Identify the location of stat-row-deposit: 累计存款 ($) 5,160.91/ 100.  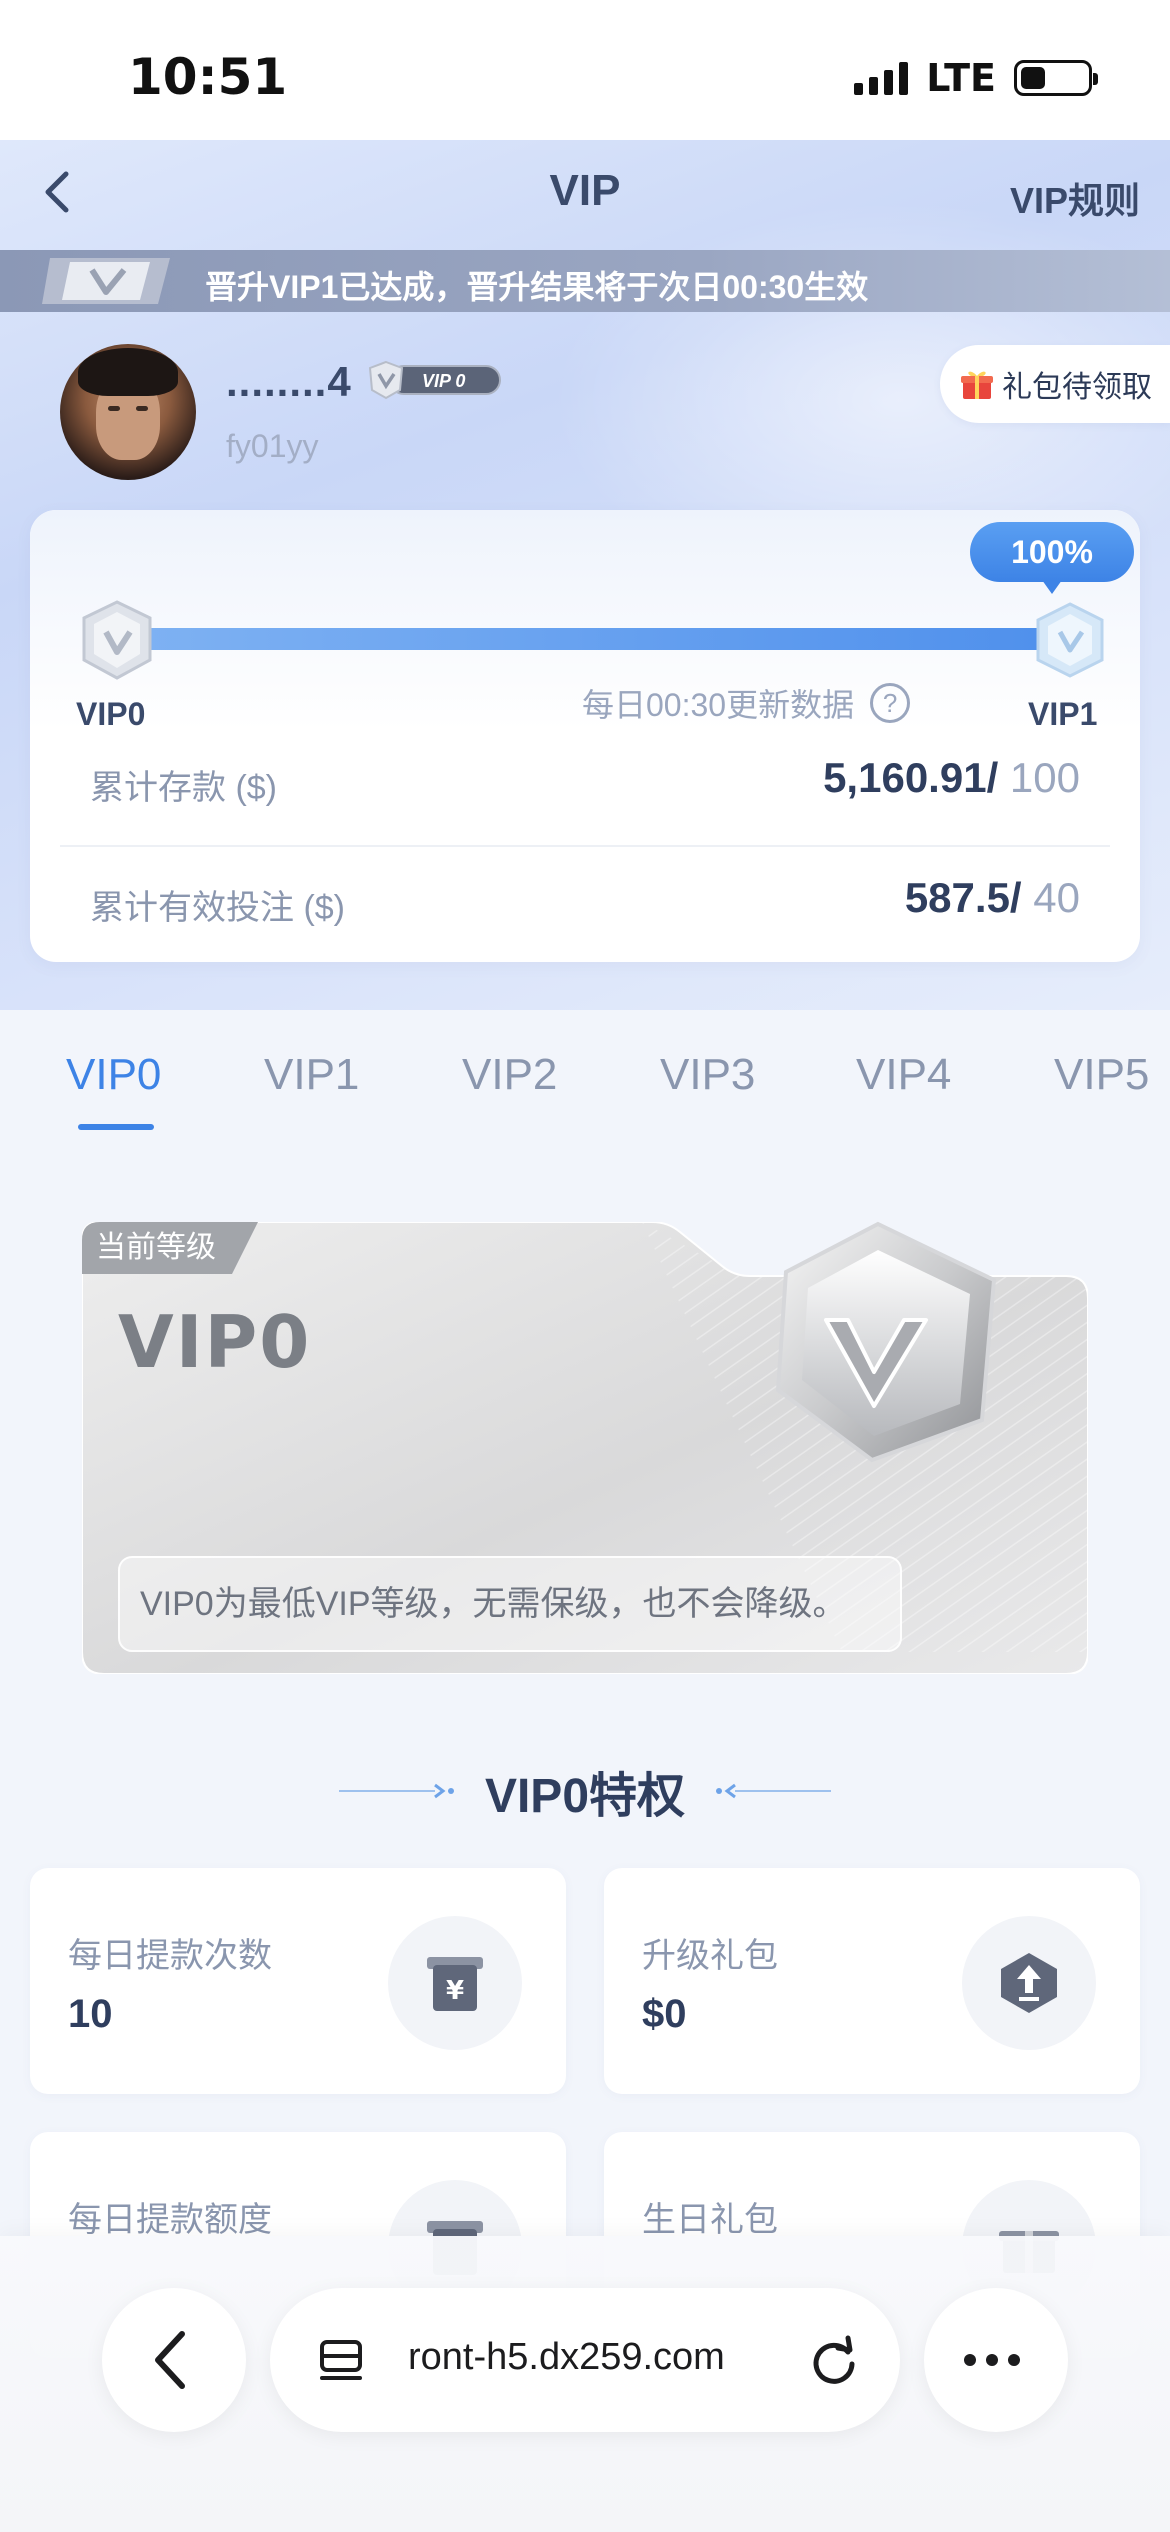
(585, 780).